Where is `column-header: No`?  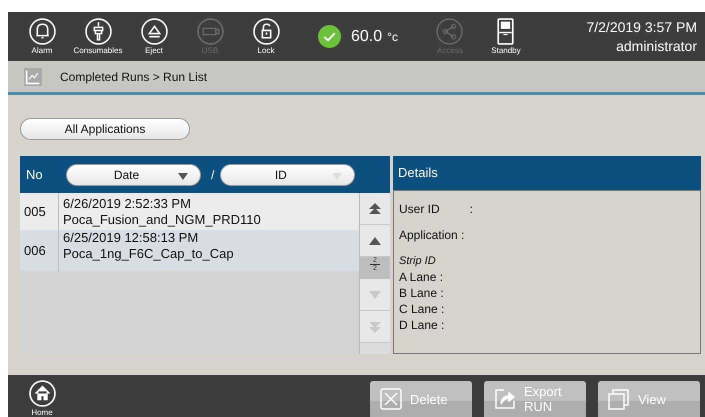 column-header: No is located at coordinates (34, 174).